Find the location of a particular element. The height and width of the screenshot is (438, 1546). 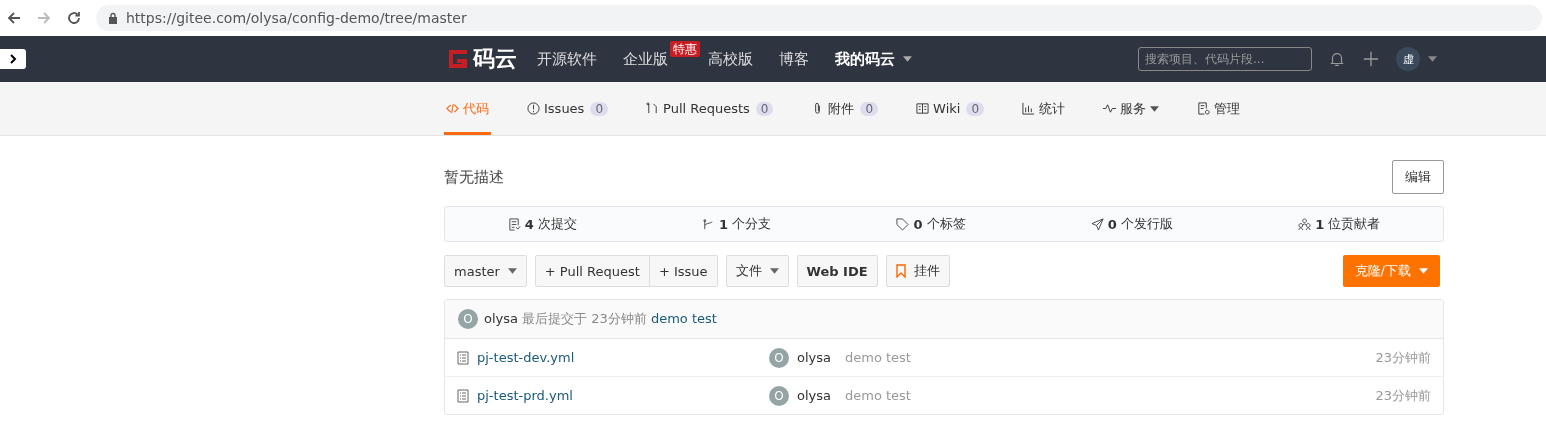

tab: Wiki 0 is located at coordinates (950, 108).